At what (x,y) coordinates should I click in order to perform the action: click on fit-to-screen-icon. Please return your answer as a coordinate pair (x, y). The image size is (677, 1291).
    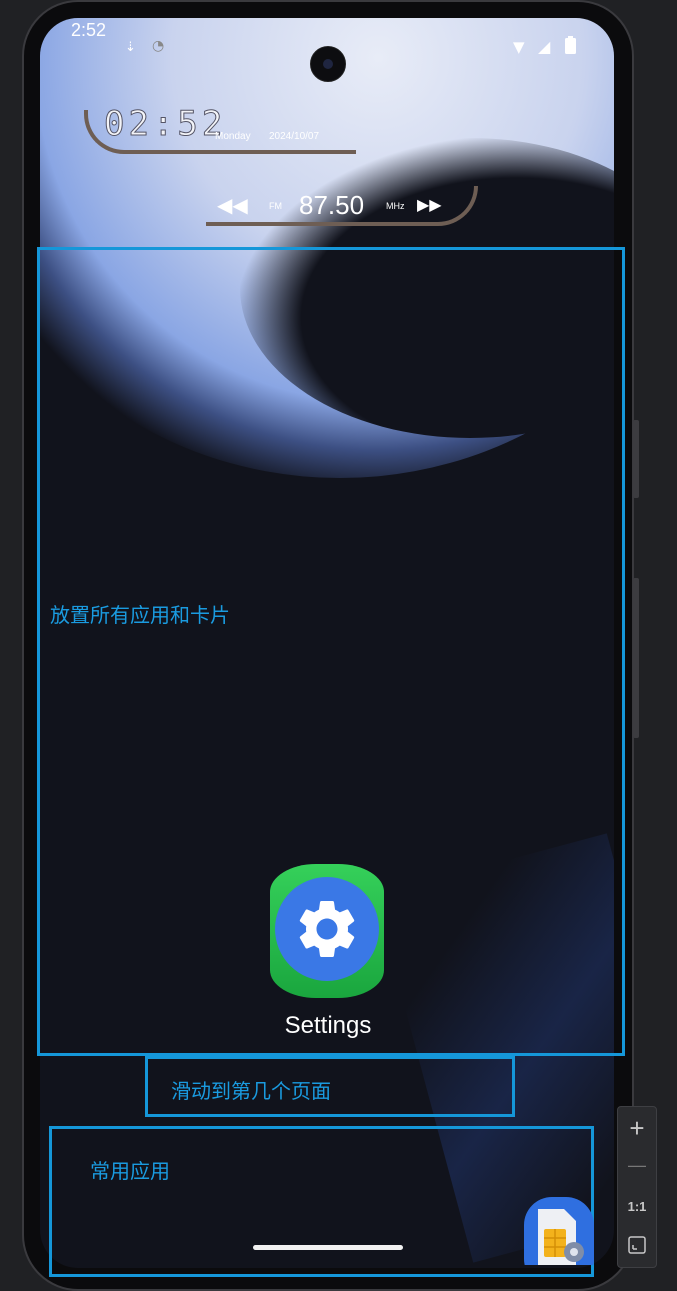
    Looking at the image, I should click on (637, 1247).